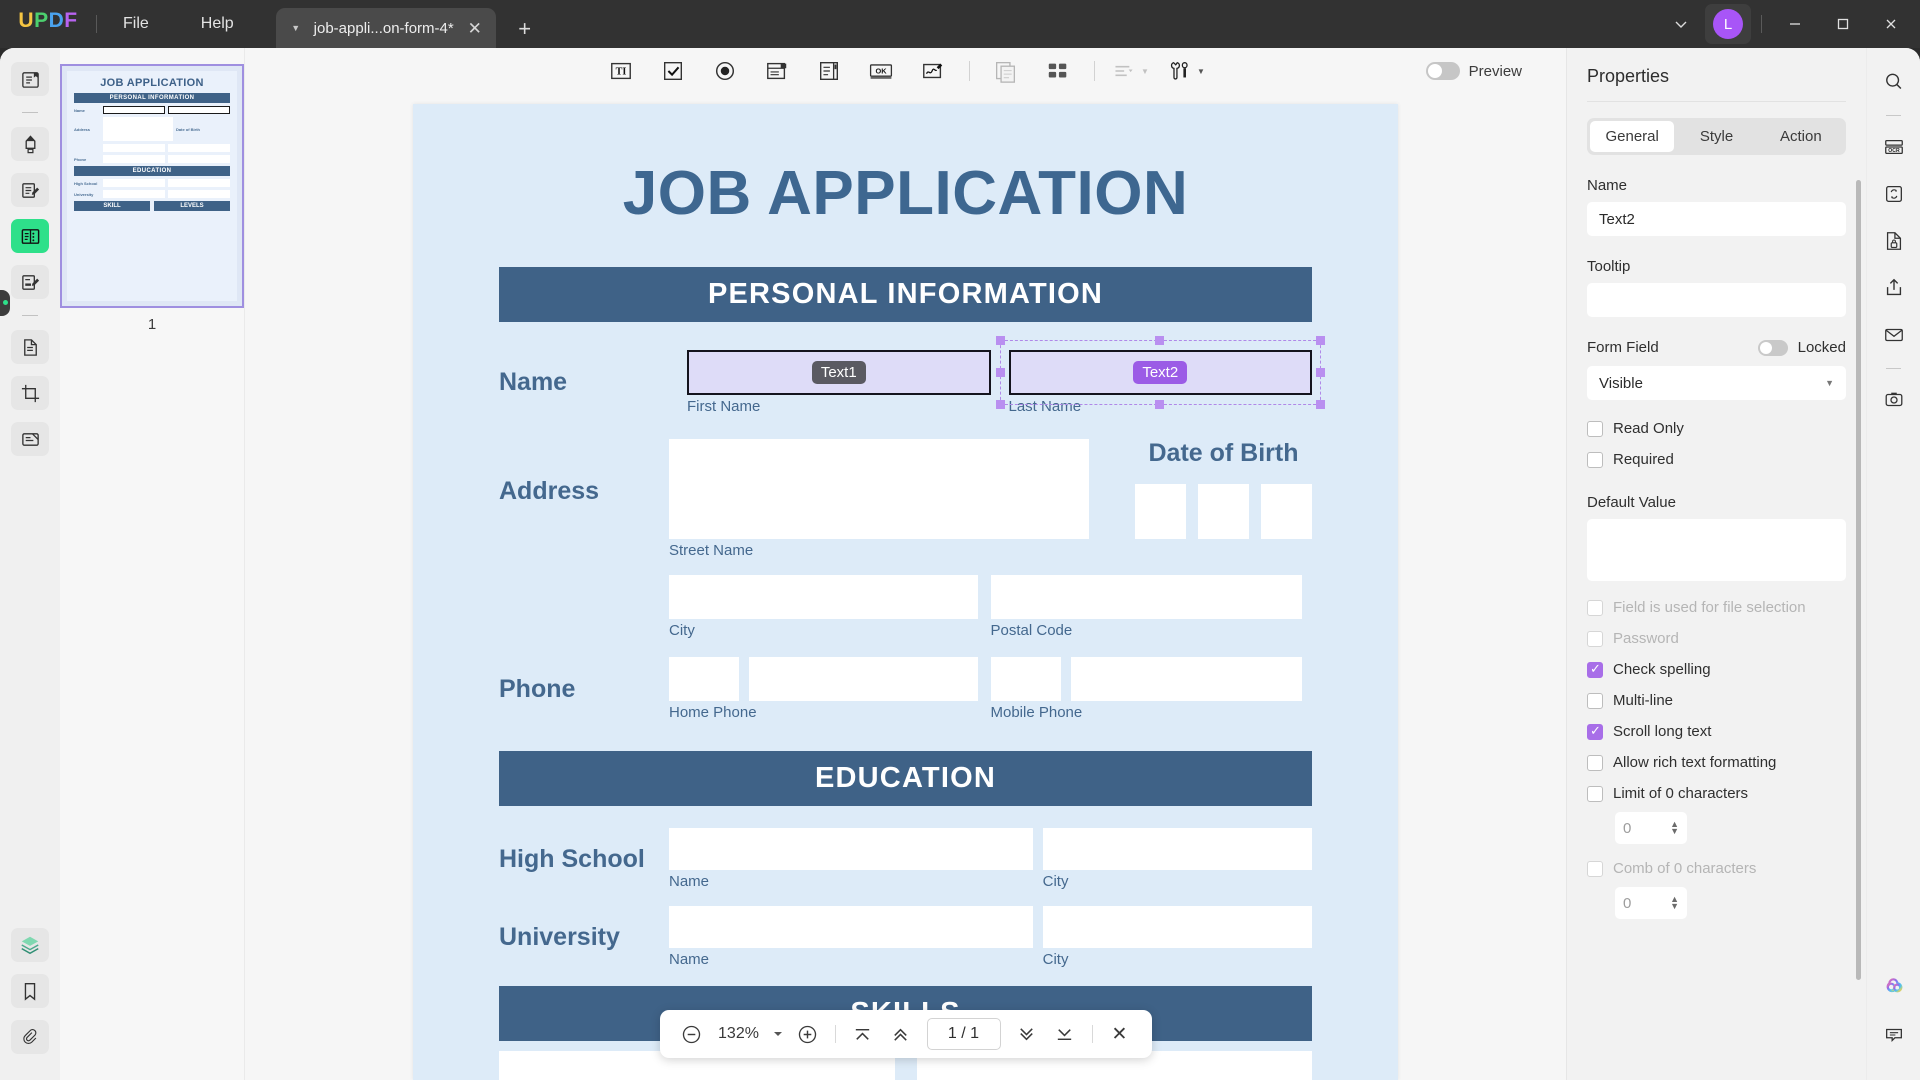  Describe the element at coordinates (1632, 136) in the screenshot. I see `tab-general: General` at that location.